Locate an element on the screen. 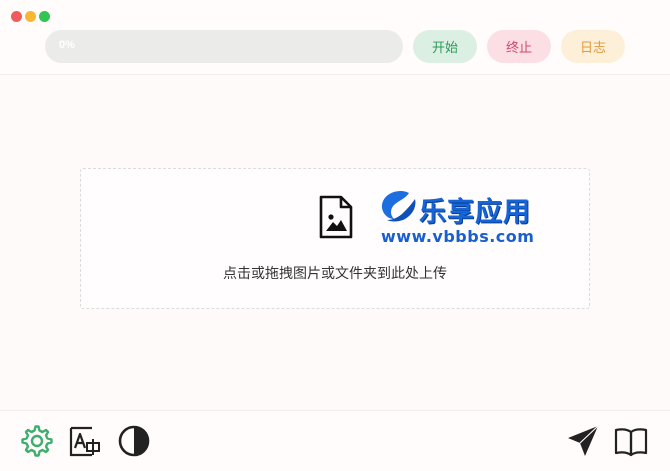 This screenshot has height=471, width=670. minimize-window-button is located at coordinates (30, 16).